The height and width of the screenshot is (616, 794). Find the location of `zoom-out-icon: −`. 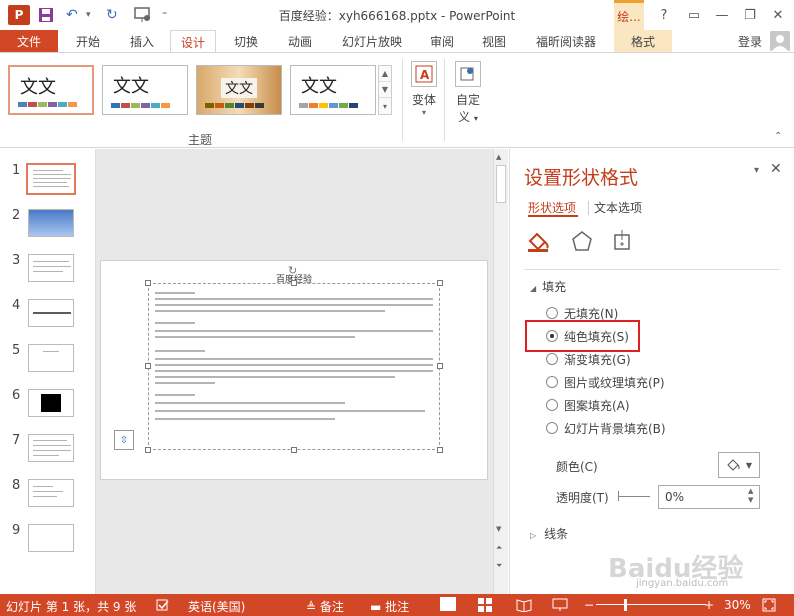

zoom-out-icon: − is located at coordinates (589, 605).